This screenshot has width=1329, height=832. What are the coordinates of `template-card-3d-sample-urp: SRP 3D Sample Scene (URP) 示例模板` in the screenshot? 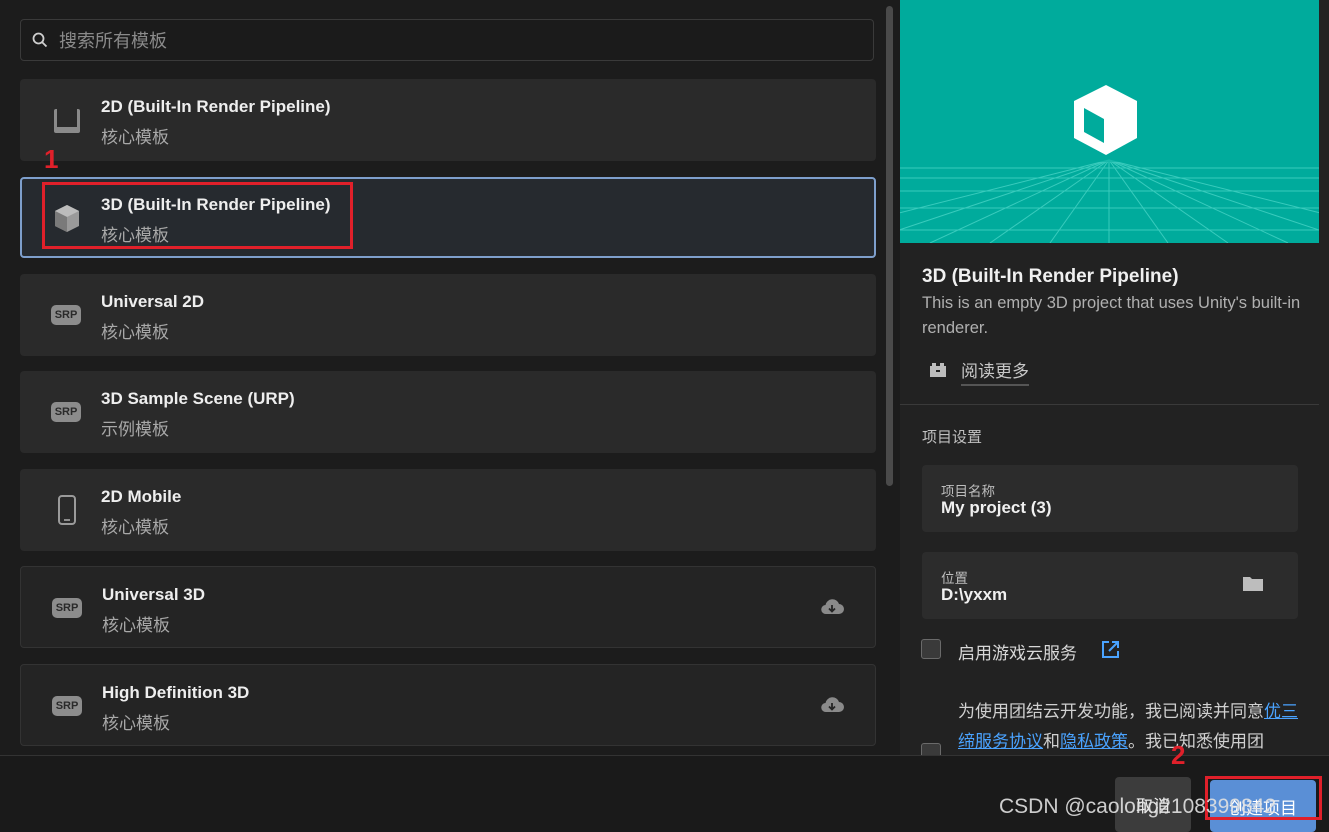 It's located at (448, 412).